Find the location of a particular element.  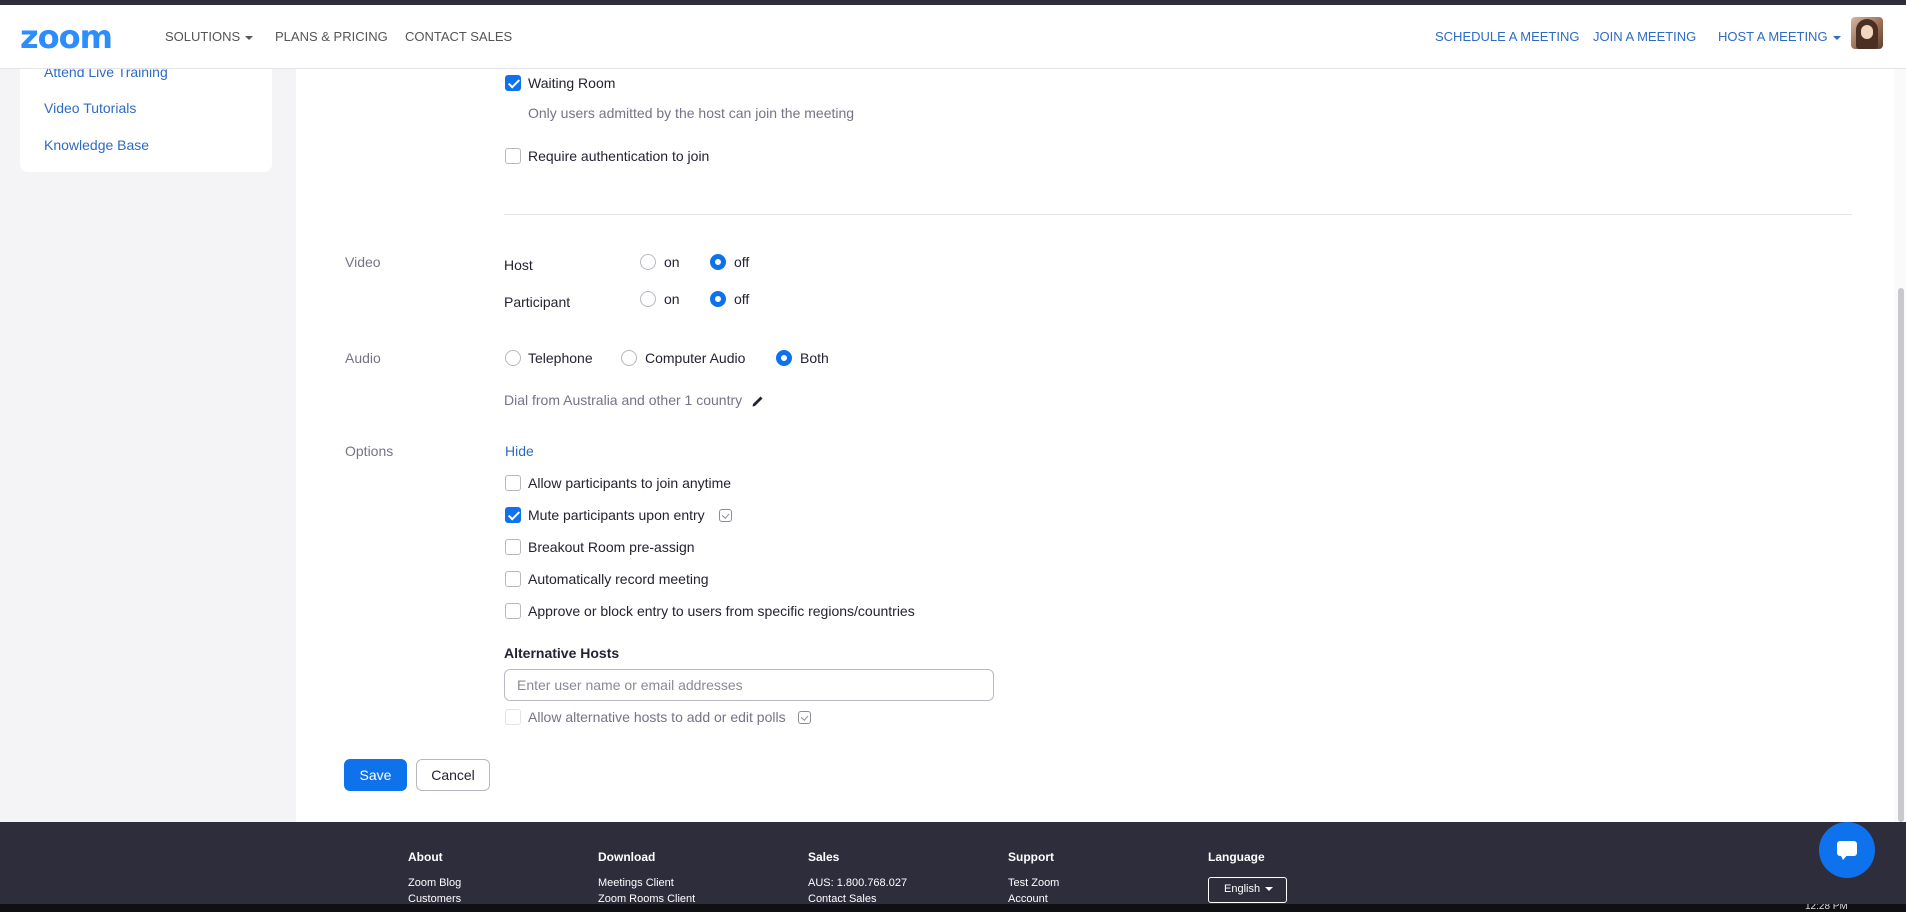

video-host-off-radio is located at coordinates (718, 262).